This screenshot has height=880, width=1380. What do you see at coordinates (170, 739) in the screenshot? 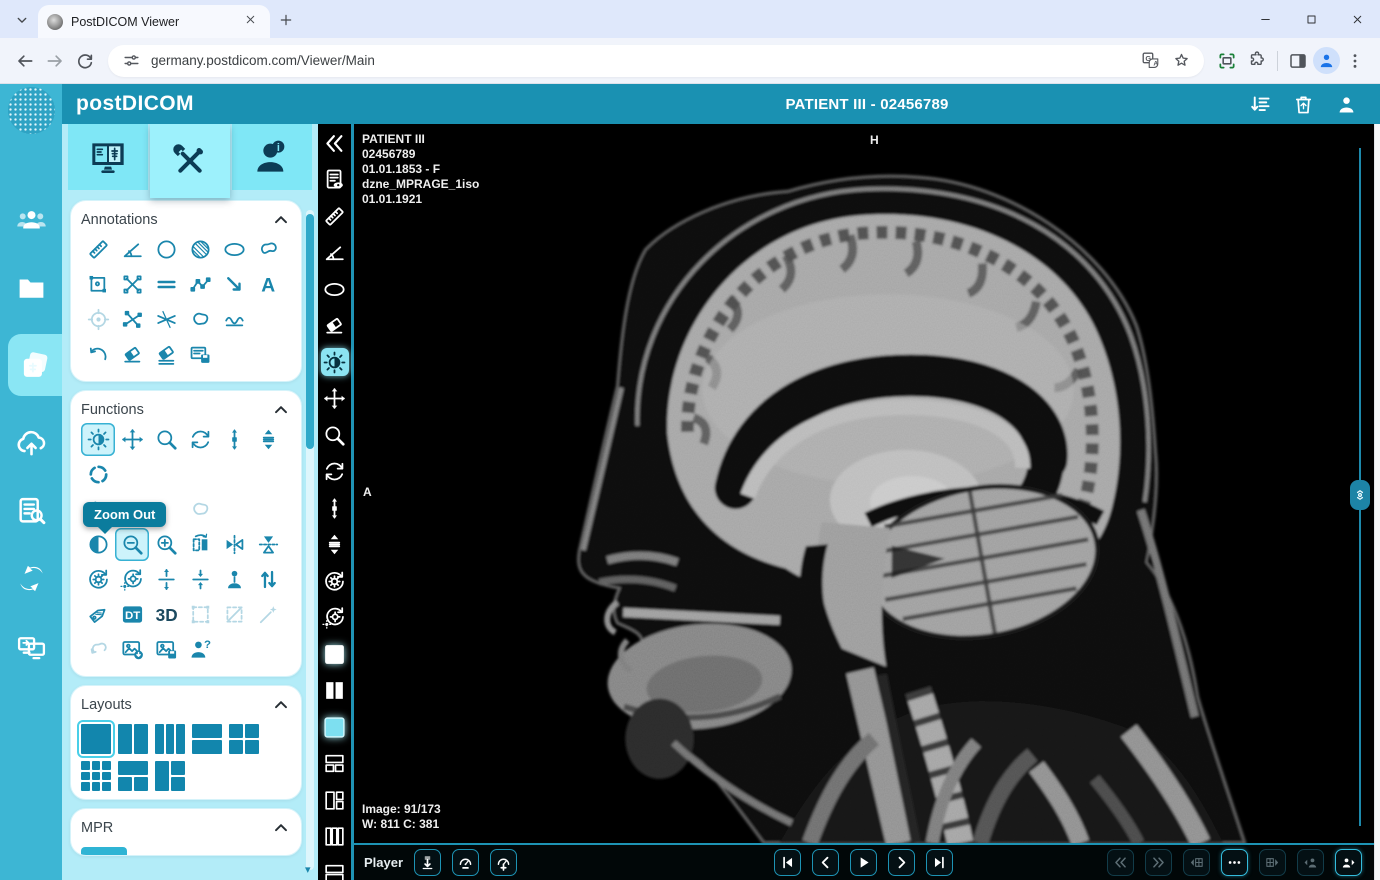
I see `layout-1x3-button` at bounding box center [170, 739].